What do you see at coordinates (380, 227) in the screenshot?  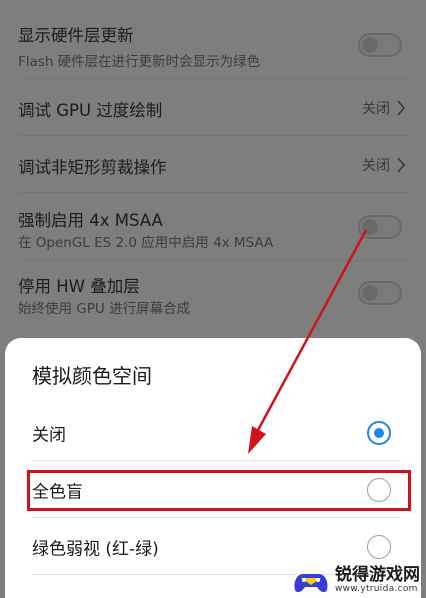 I see `force-msaa-toggle` at bounding box center [380, 227].